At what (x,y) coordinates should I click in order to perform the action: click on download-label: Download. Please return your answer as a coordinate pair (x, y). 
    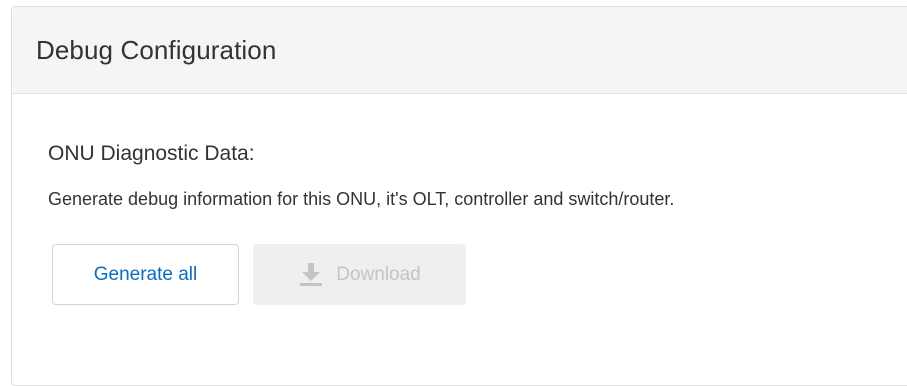
    Looking at the image, I should click on (378, 274).